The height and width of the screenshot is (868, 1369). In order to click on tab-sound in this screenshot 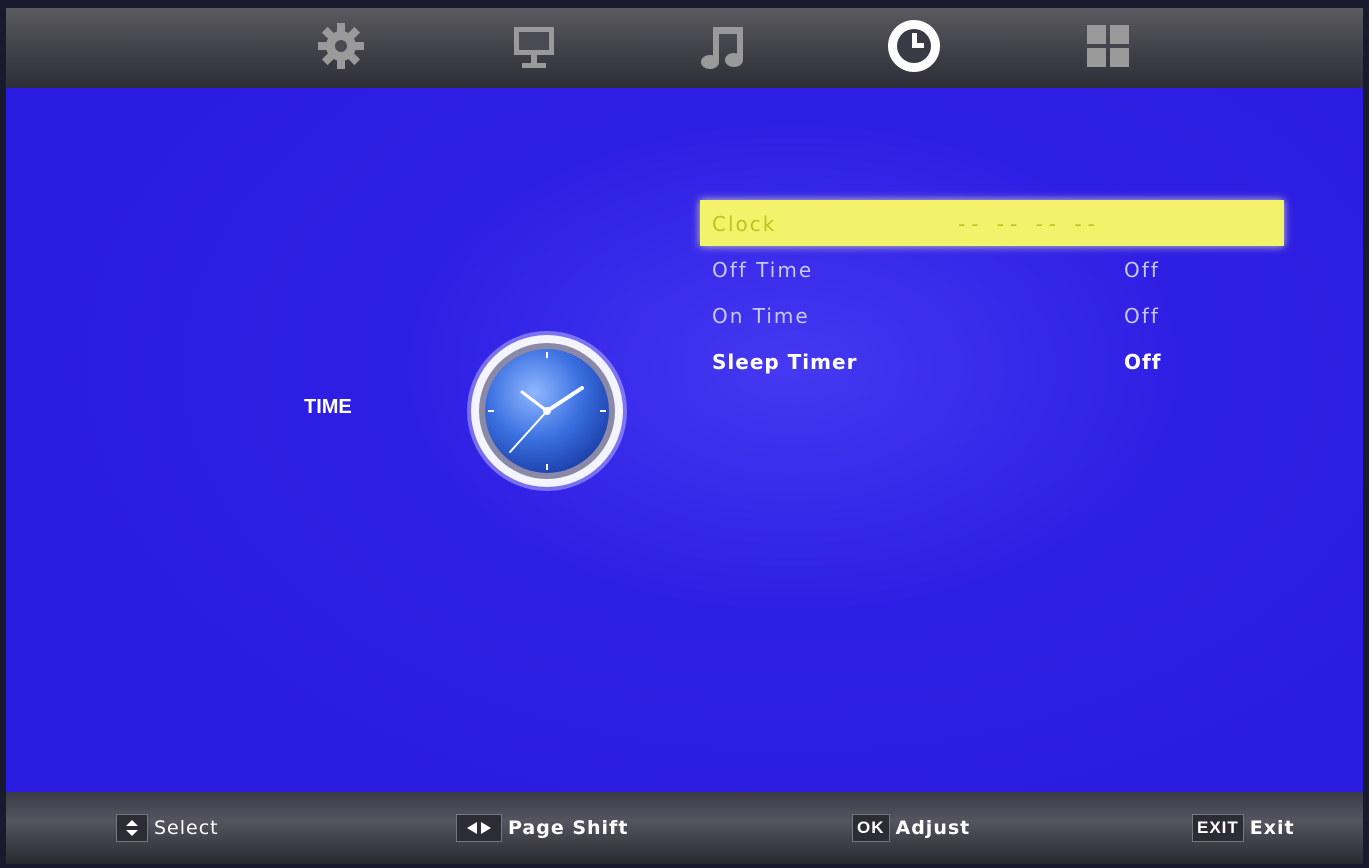, I will do `click(724, 46)`.